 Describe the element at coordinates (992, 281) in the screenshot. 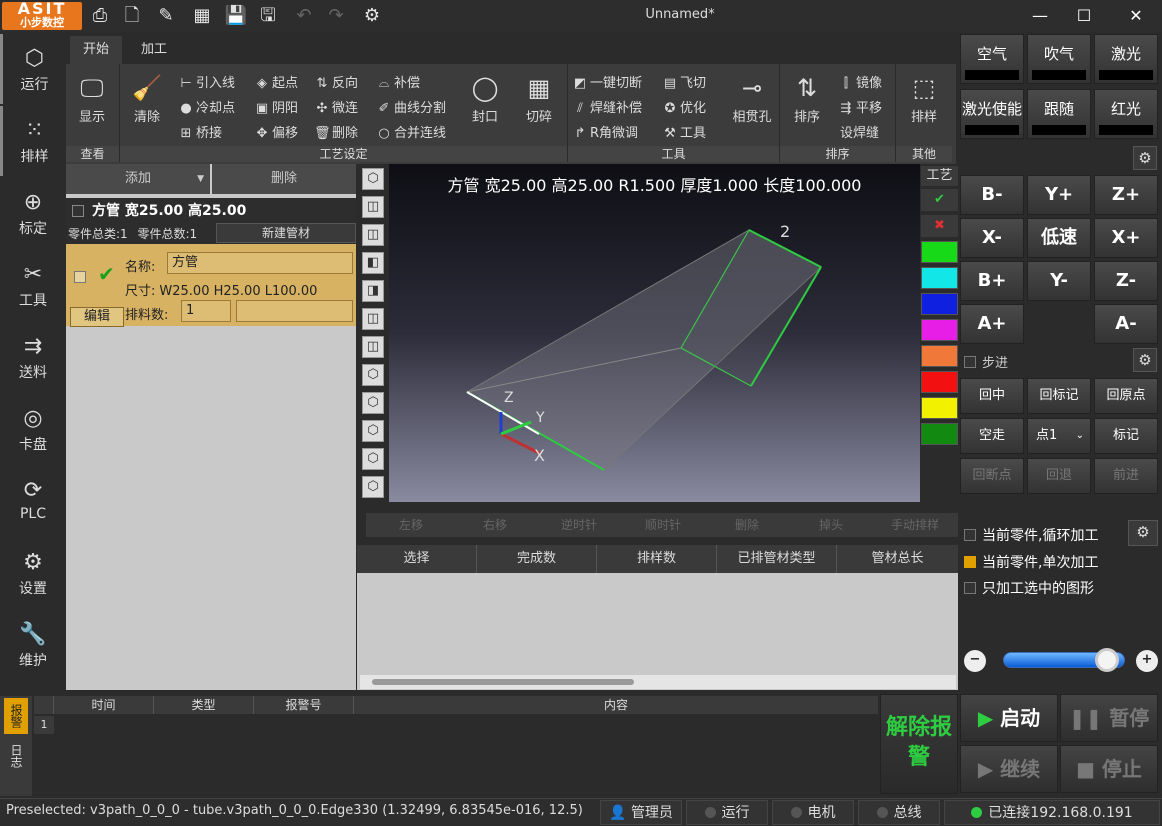

I see `jog-b-plus: B+` at that location.